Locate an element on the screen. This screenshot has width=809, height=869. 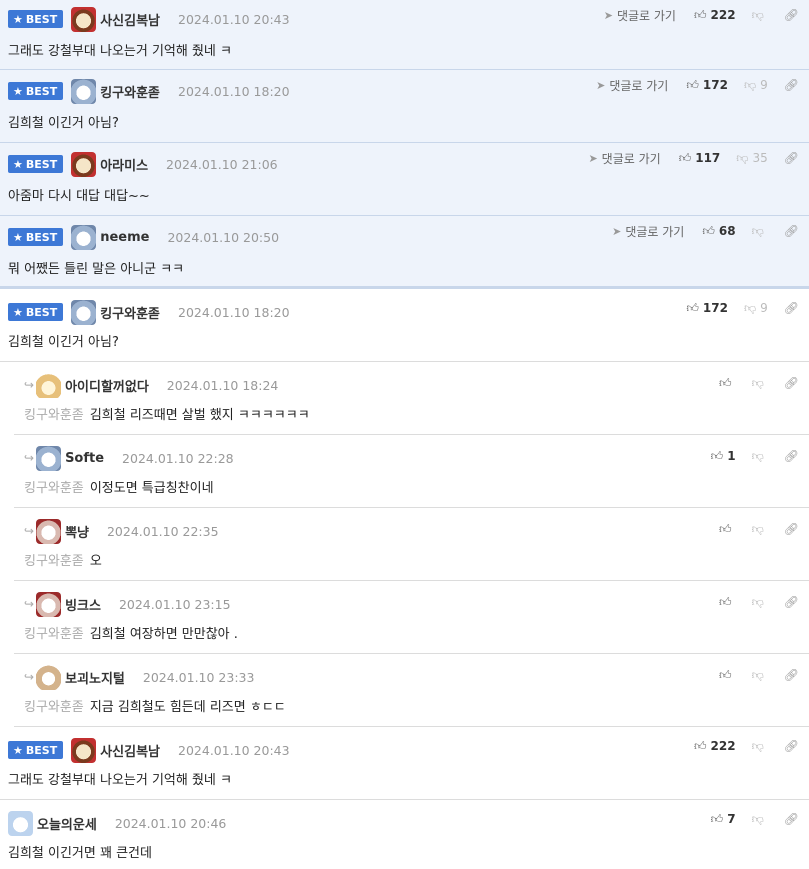
nickname: neeme is located at coordinates (124, 237).